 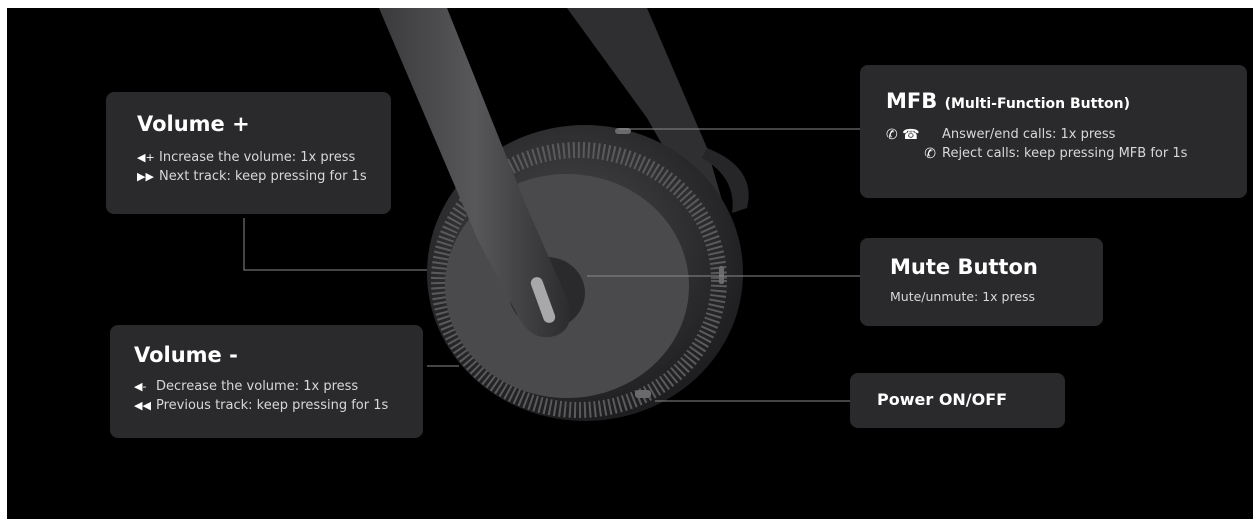 I want to click on callout-title: Power ON/OFF, so click(x=942, y=399).